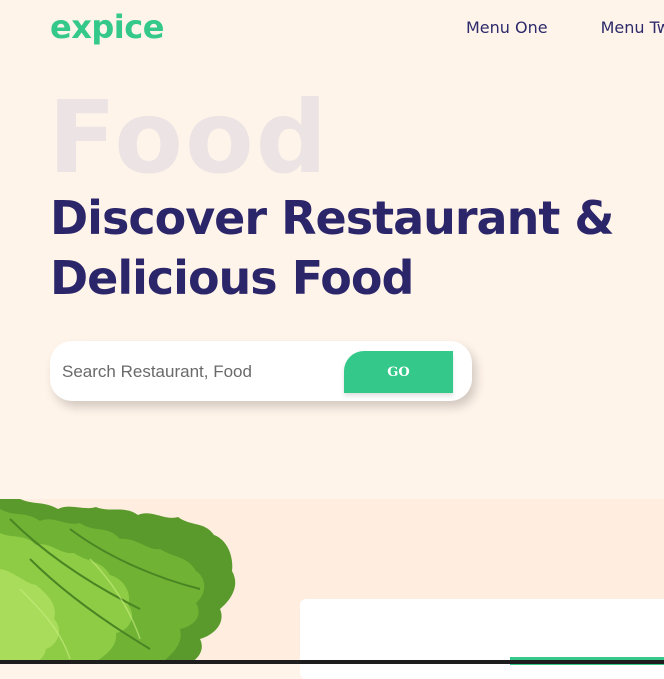  What do you see at coordinates (174, 372) in the screenshot?
I see `search-input` at bounding box center [174, 372].